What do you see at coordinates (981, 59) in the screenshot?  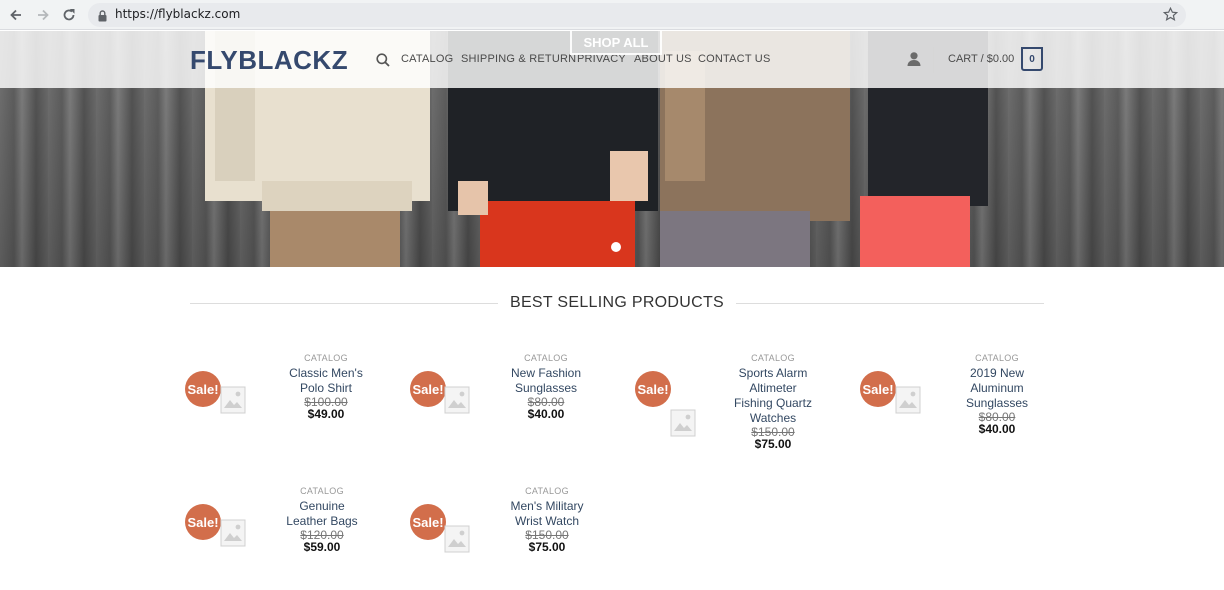 I see `cart-link: CART / $0.00` at bounding box center [981, 59].